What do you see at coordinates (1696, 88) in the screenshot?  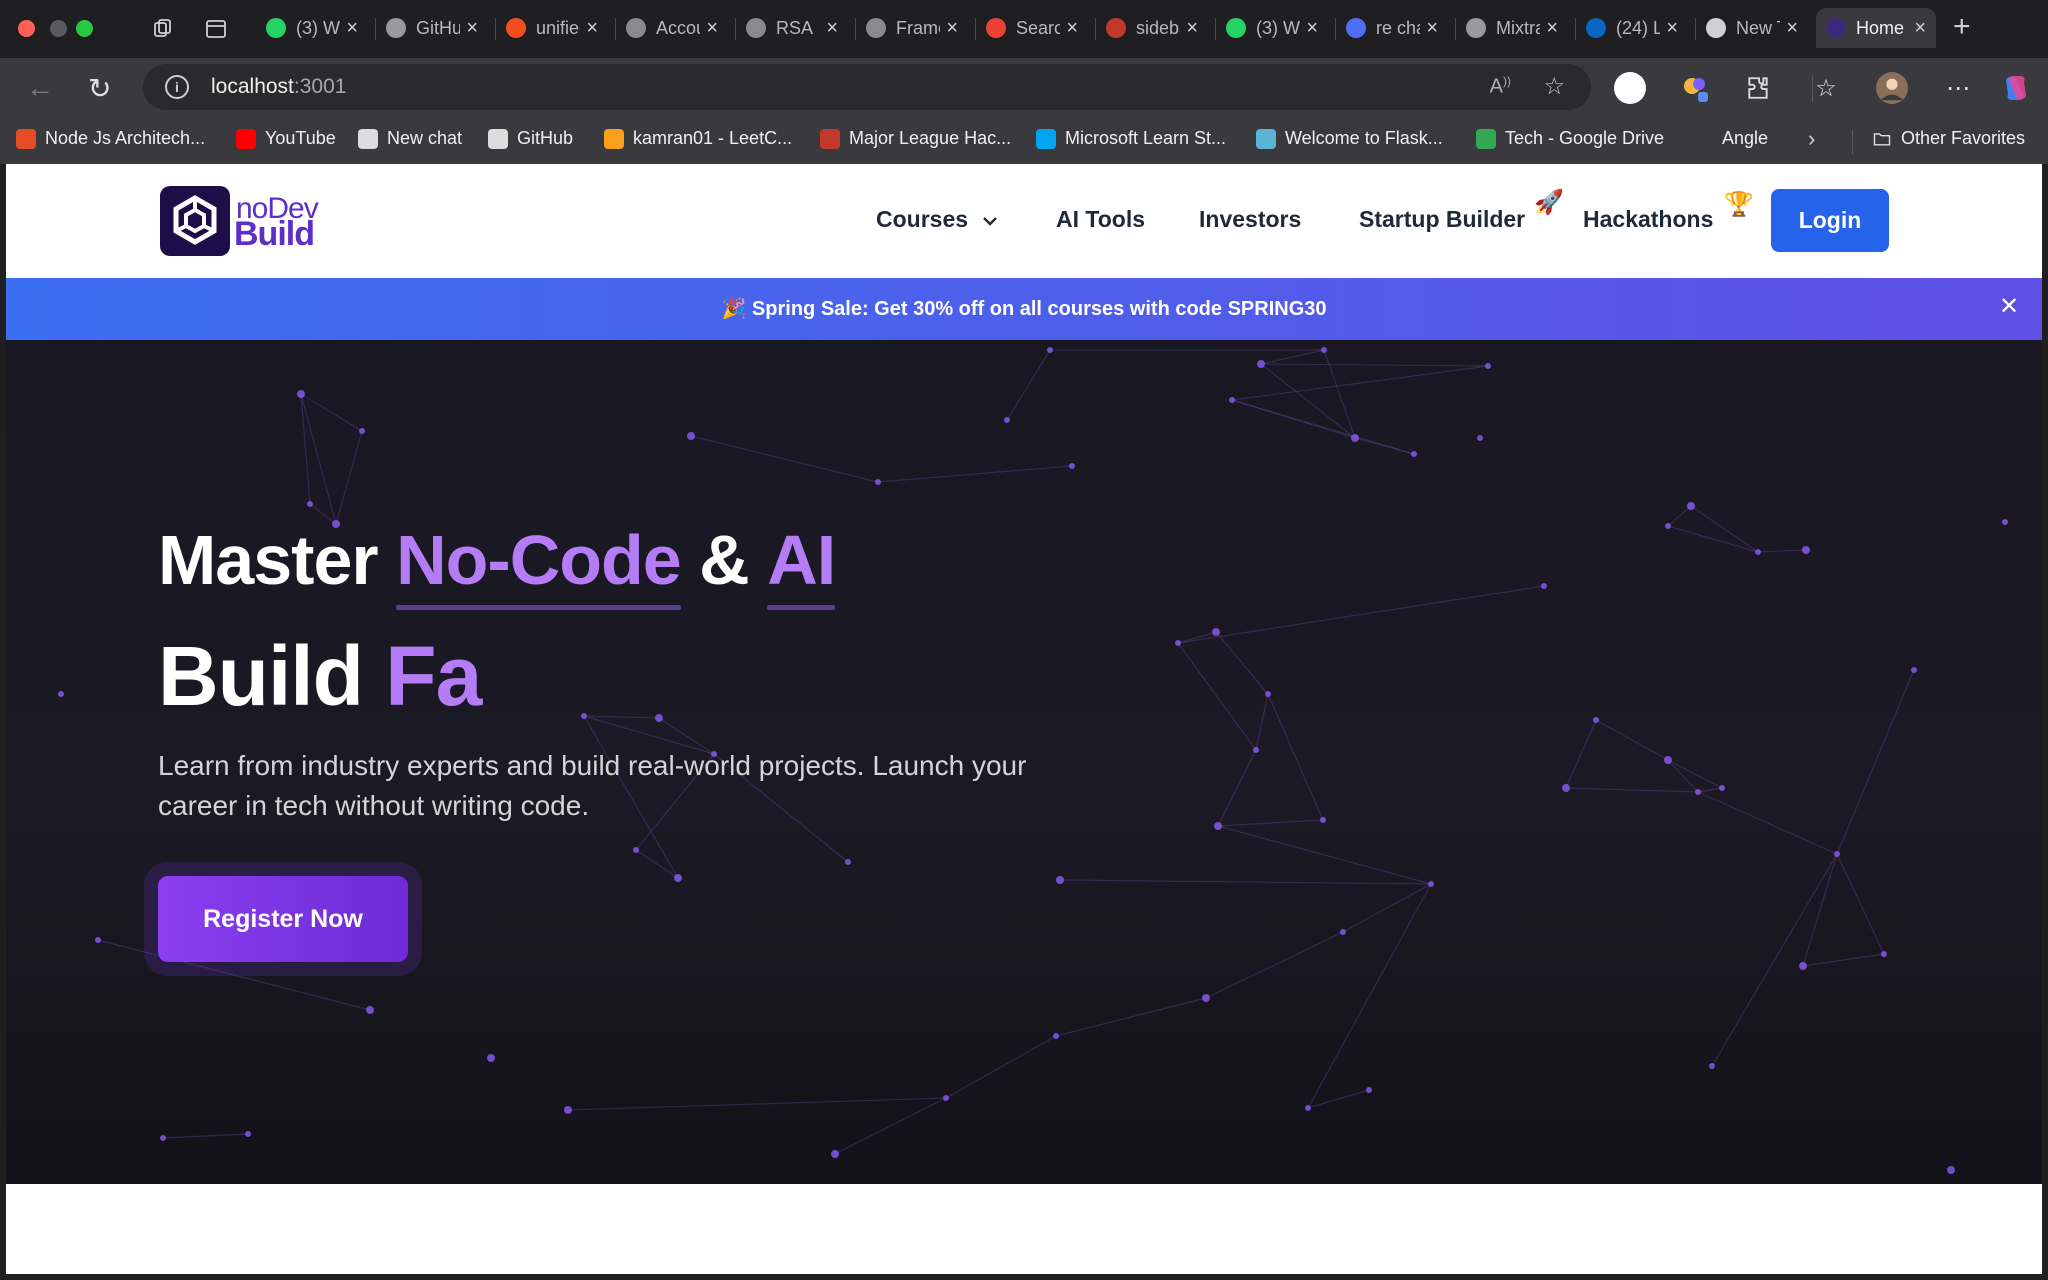 I see `extension-colorful-icon` at bounding box center [1696, 88].